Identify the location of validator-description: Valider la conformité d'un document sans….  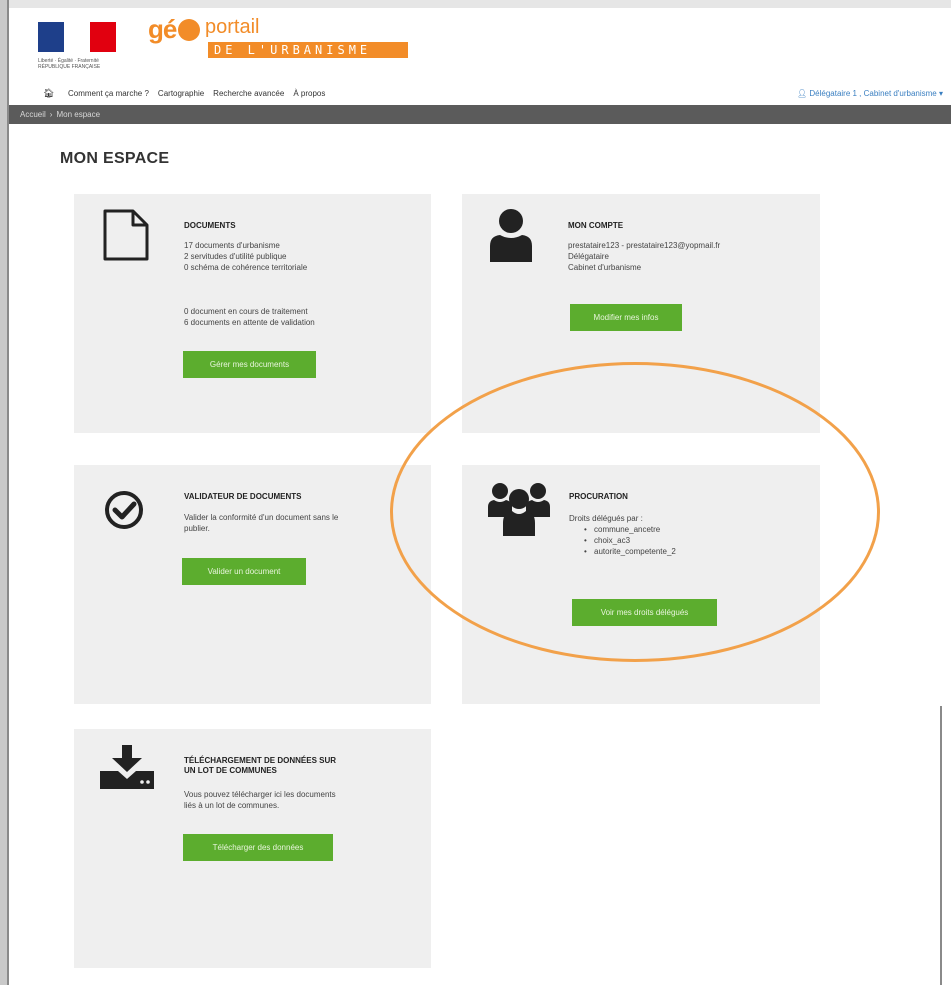
(261, 523).